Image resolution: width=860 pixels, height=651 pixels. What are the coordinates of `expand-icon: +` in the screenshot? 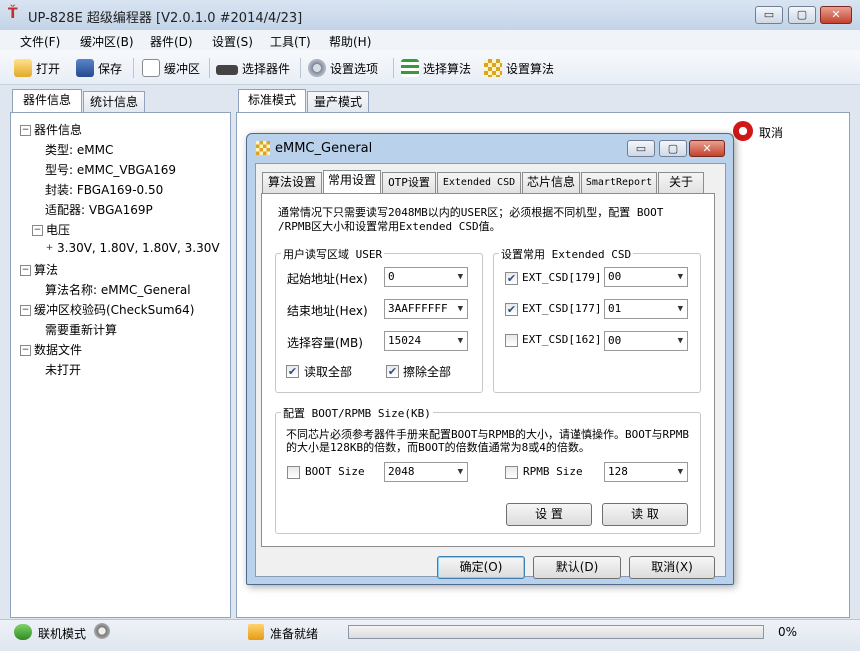 It's located at (49, 248).